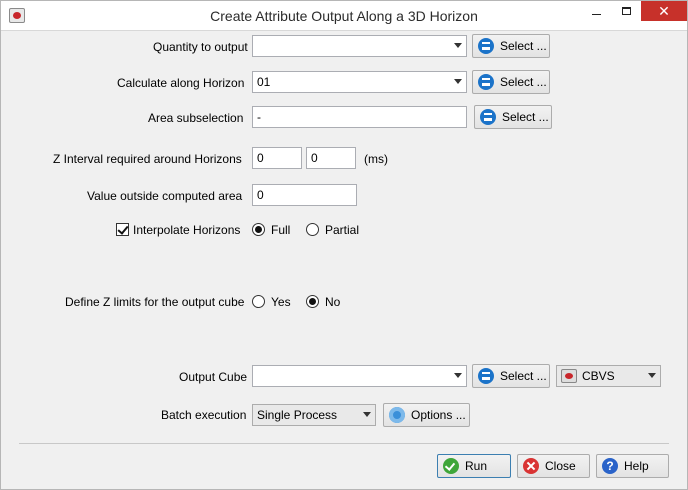  What do you see at coordinates (636, 466) in the screenshot?
I see `help-button-label: Help` at bounding box center [636, 466].